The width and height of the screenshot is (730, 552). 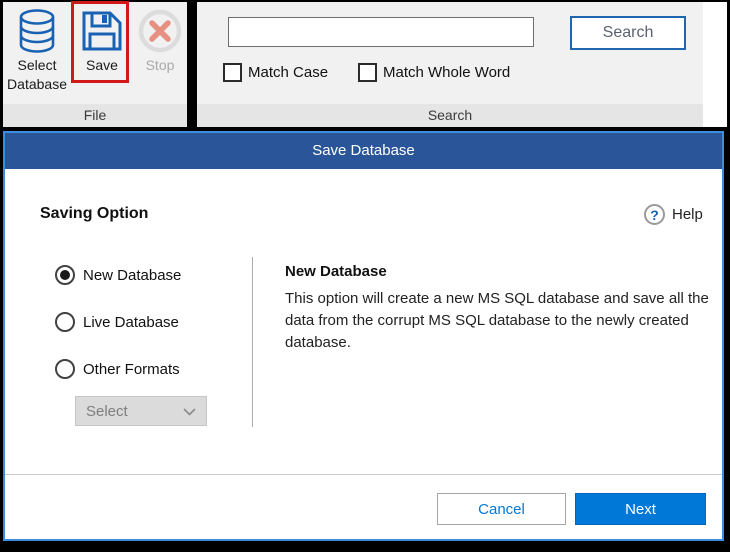 I want to click on panel-divider, so click(x=252, y=342).